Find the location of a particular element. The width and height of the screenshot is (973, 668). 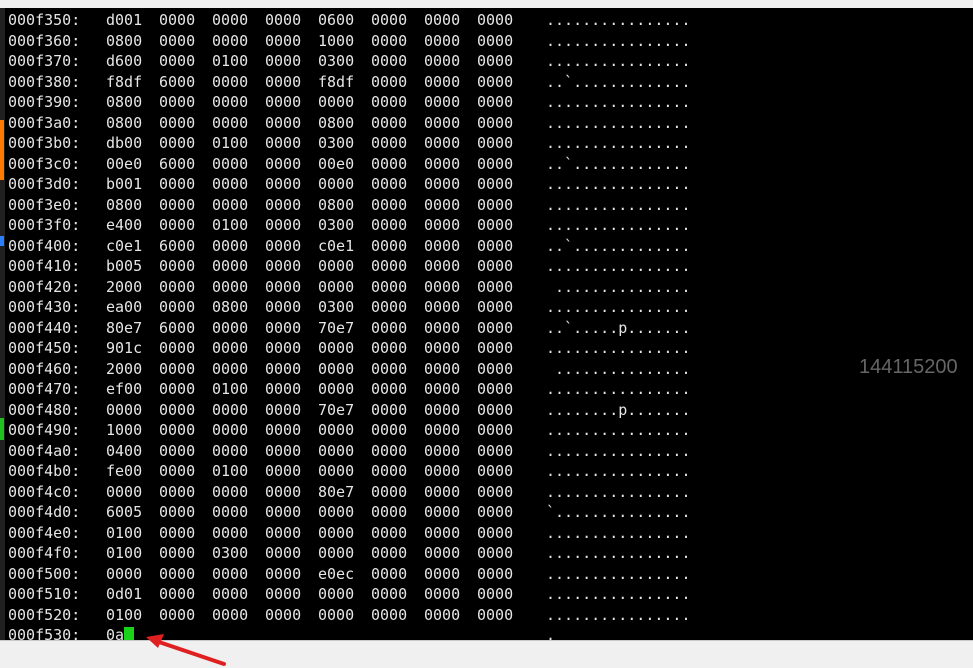

row-address: 000f3e0: is located at coordinates (44, 204).